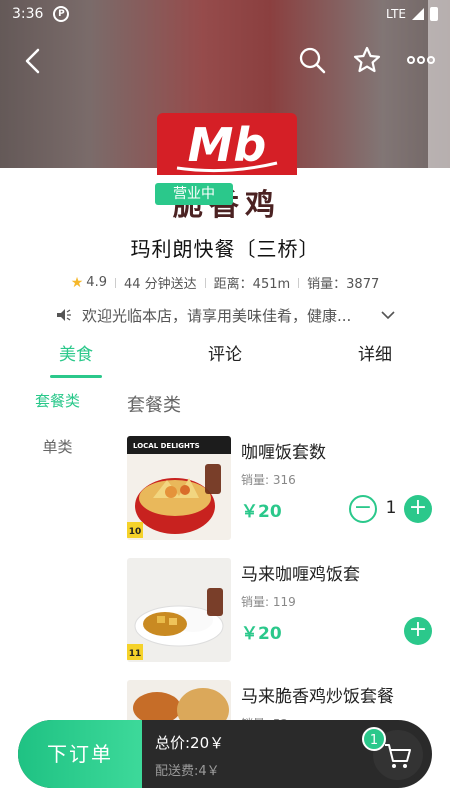 This screenshot has height=800, width=450. I want to click on tab-bar: 美食 评论 详细, so click(225, 359).